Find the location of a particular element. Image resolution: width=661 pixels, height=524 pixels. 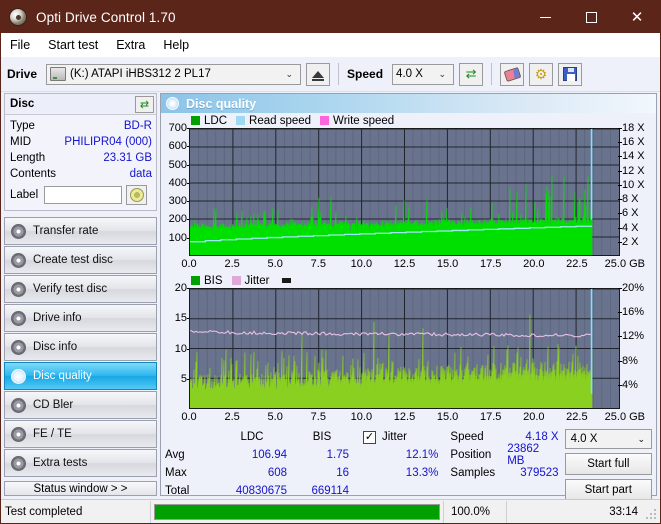

jitter-checkbox: ✓ is located at coordinates (369, 437).